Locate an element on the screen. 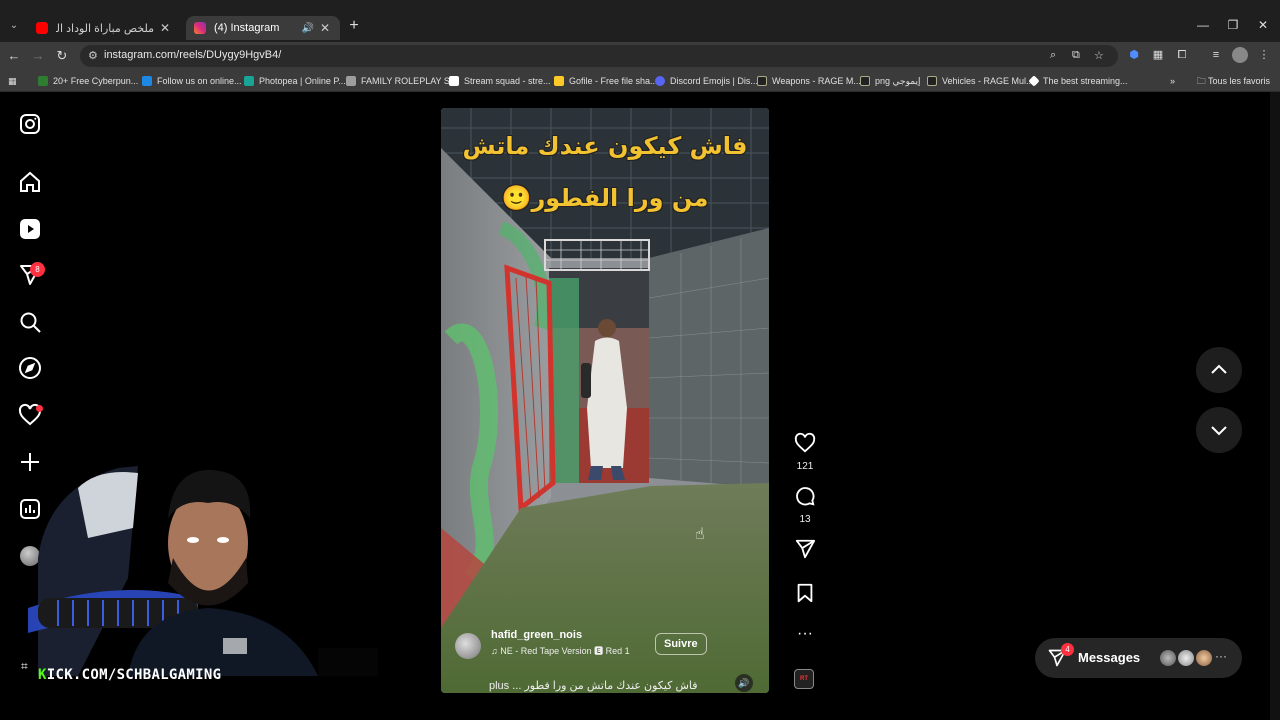 The image size is (1280, 720). webcam-feed-image is located at coordinates (203, 571).